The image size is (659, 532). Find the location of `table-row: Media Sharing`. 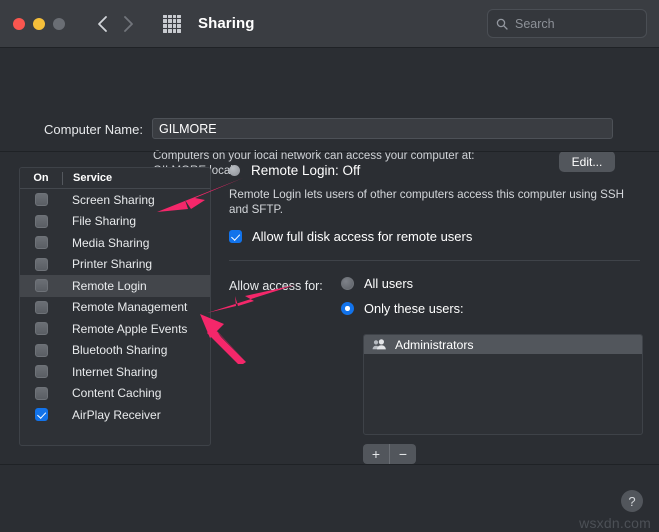

table-row: Media Sharing is located at coordinates (115, 243).